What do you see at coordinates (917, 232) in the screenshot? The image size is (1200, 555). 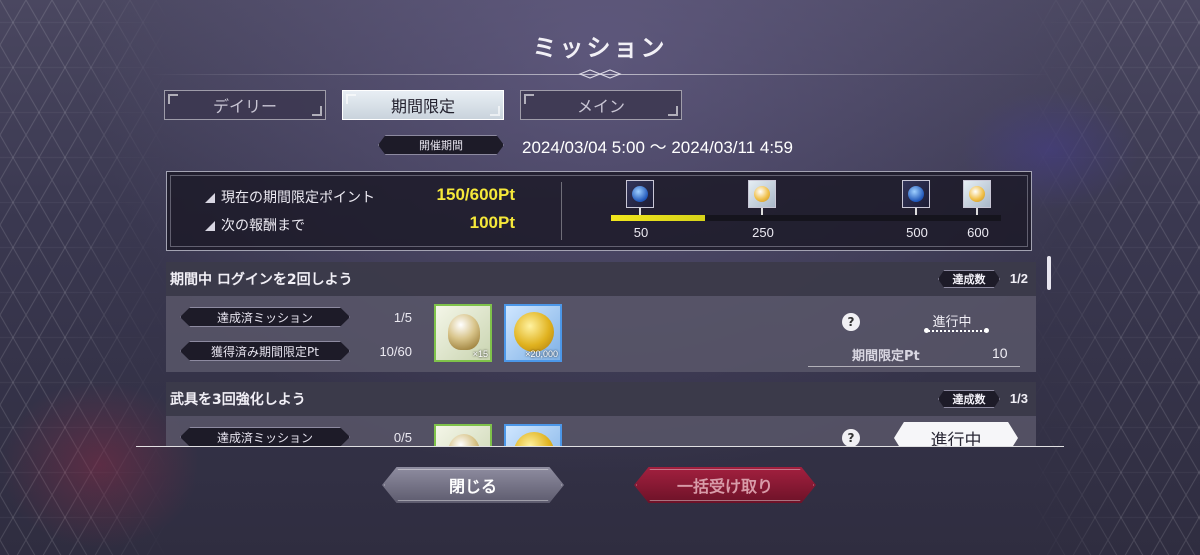 I see `milestone-label: 500` at bounding box center [917, 232].